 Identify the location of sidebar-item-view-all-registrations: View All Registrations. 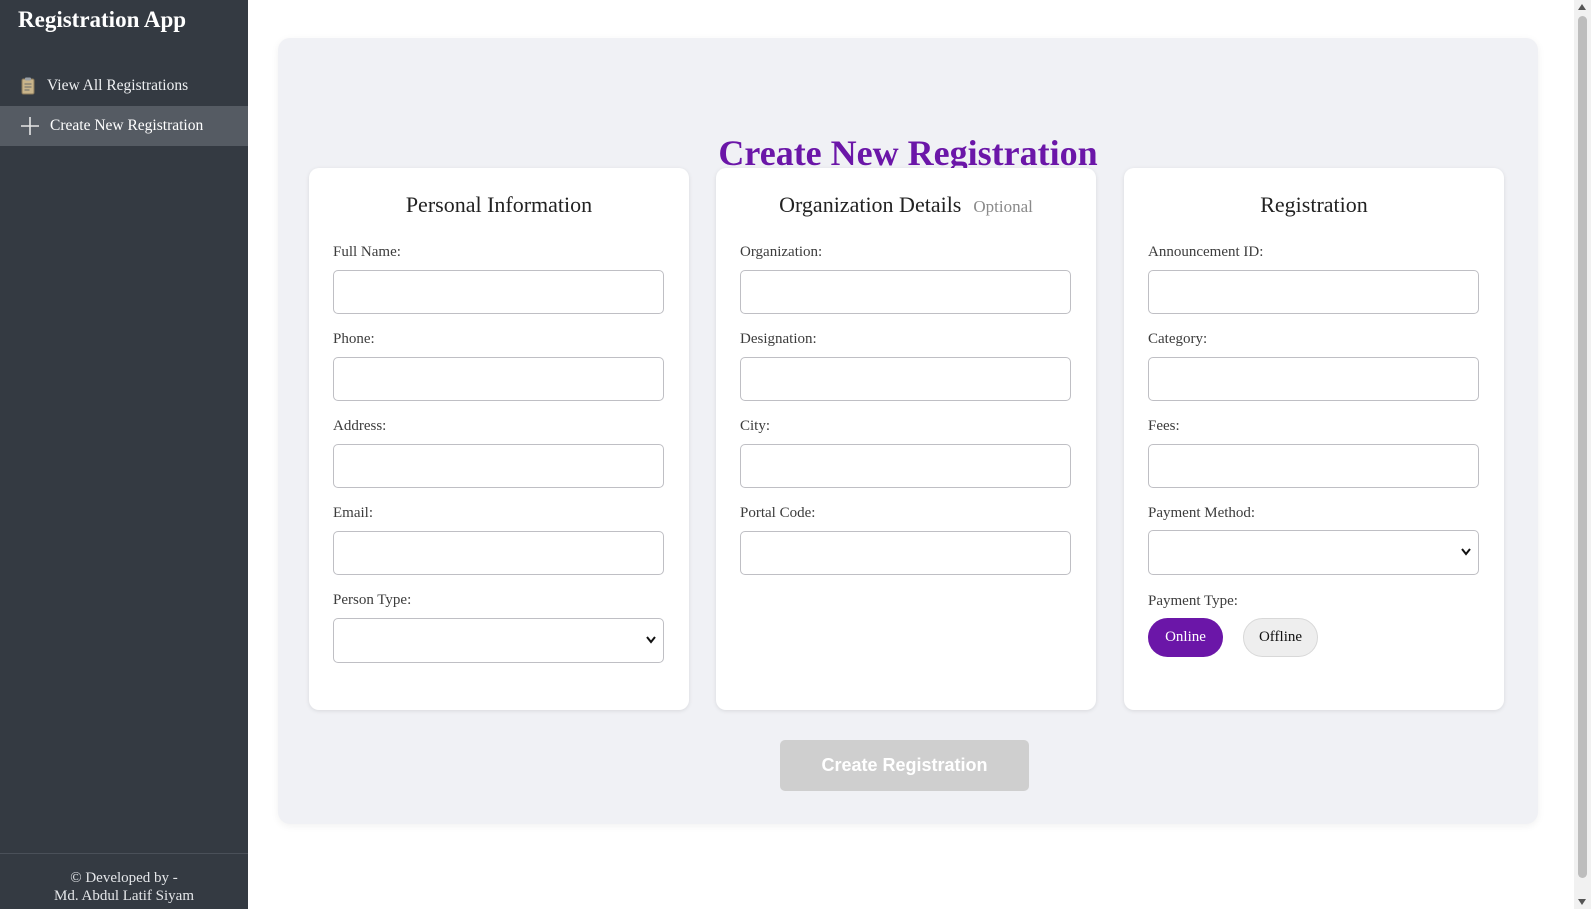
(124, 86).